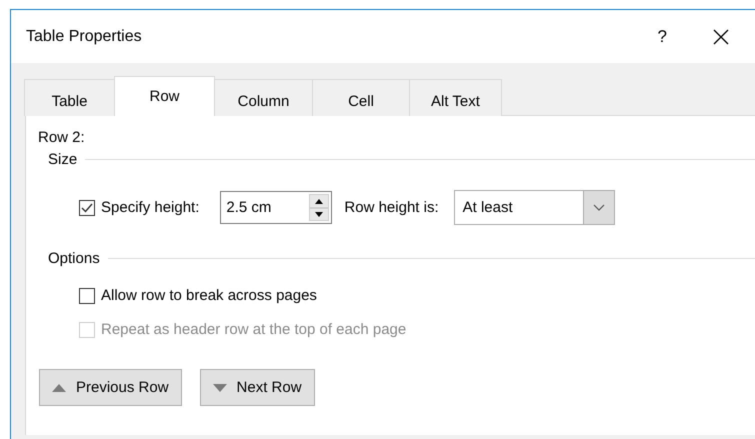  What do you see at coordinates (263, 97) in the screenshot?
I see `tab: Column` at bounding box center [263, 97].